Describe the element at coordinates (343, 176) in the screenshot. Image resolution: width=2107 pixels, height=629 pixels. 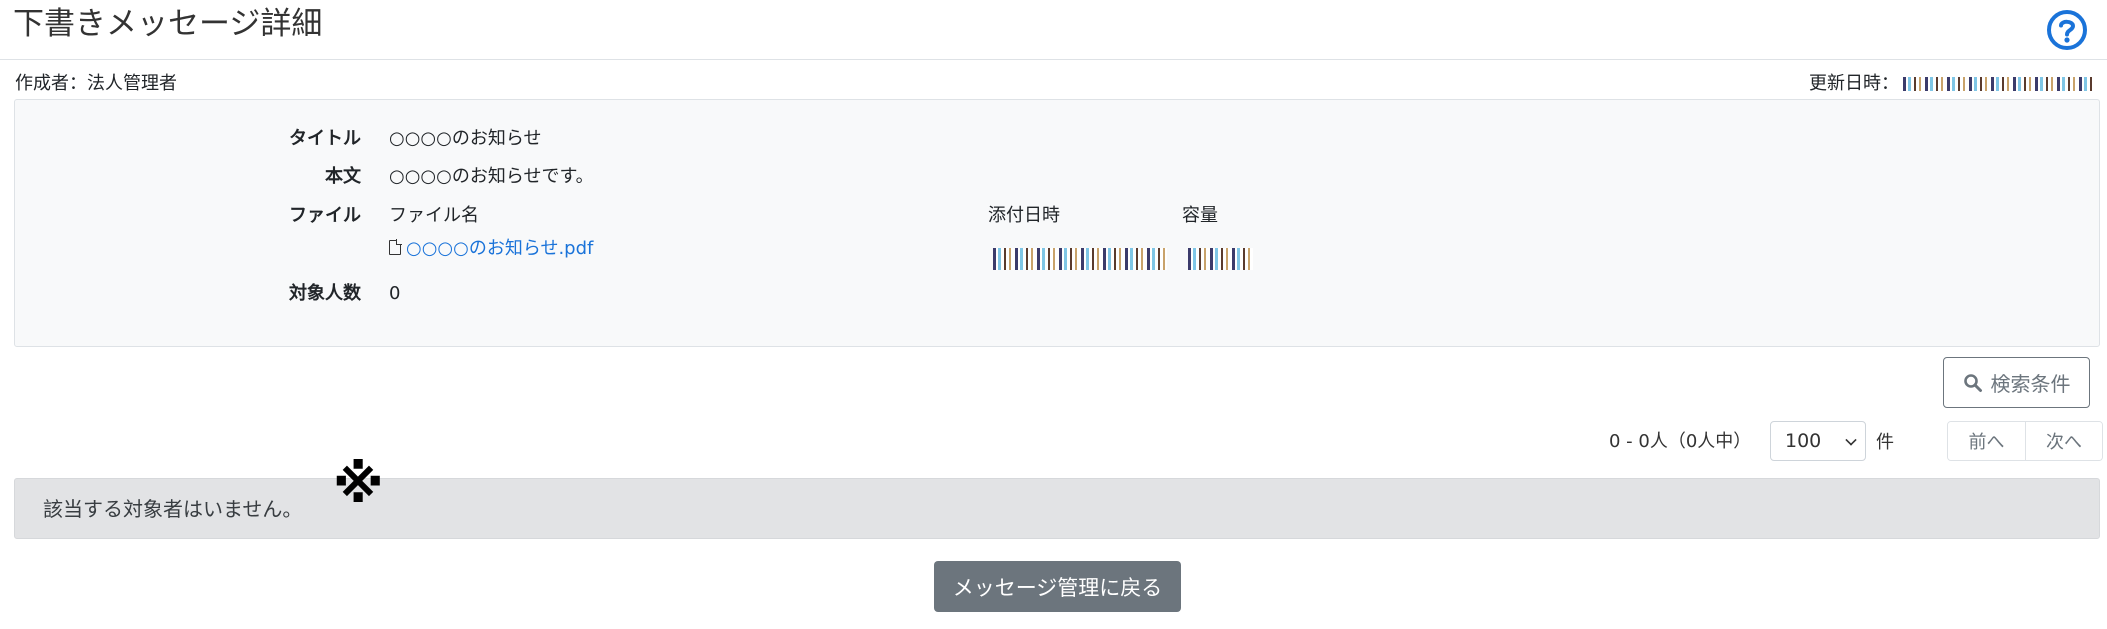
I see `body-label: 本文` at that location.